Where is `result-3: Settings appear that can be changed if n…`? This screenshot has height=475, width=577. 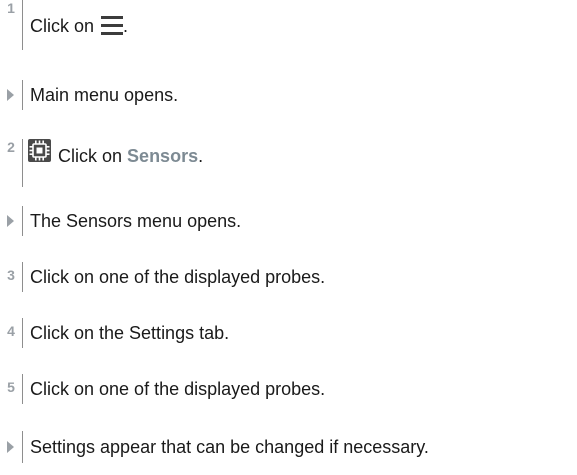
result-3: Settings appear that can be changed if n… is located at coordinates (288, 447).